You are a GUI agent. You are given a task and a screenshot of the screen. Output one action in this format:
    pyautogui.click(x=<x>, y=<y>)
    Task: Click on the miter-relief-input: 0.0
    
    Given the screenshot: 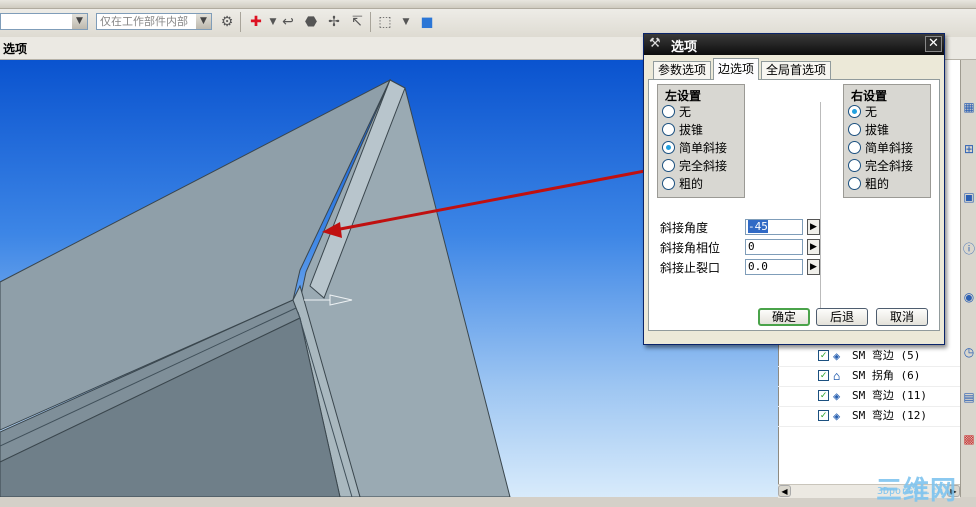 What is the action you would take?
    pyautogui.click(x=774, y=267)
    